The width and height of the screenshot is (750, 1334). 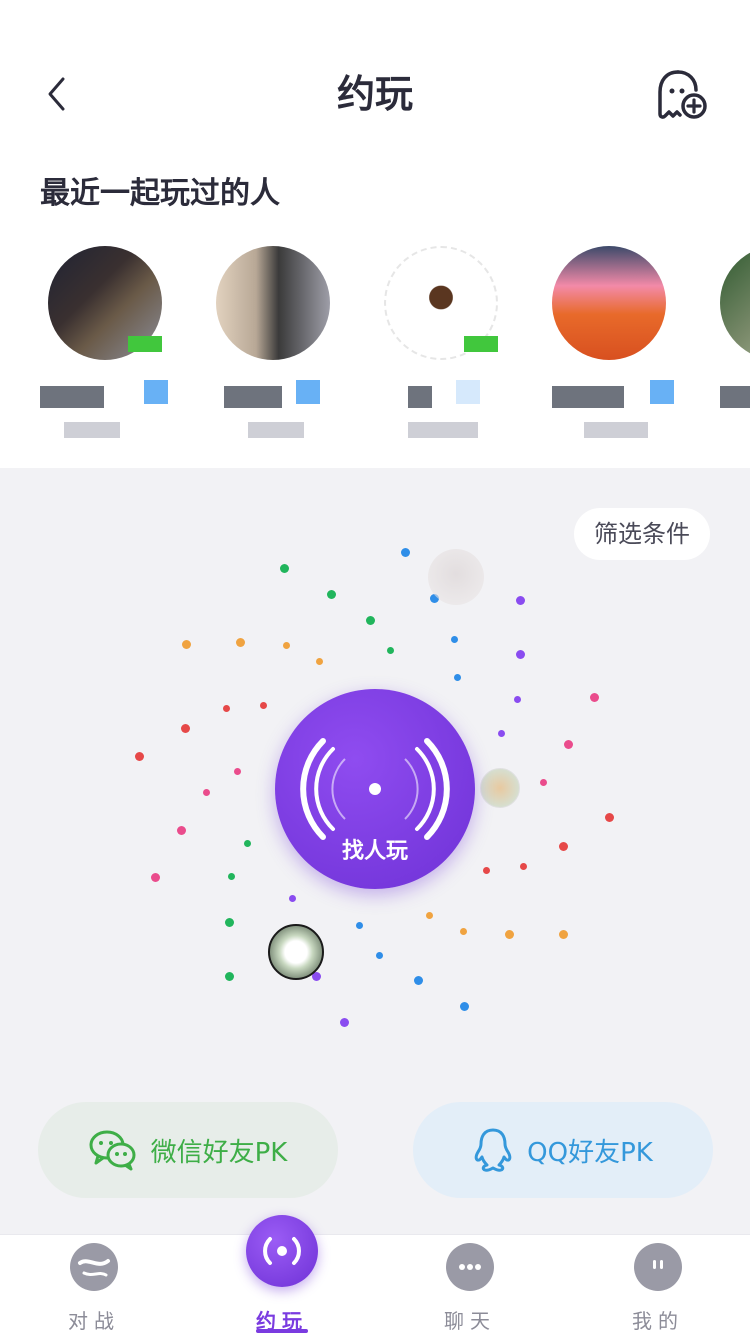 What do you see at coordinates (160, 193) in the screenshot?
I see `recent-section-title: 最近一起玩过的人` at bounding box center [160, 193].